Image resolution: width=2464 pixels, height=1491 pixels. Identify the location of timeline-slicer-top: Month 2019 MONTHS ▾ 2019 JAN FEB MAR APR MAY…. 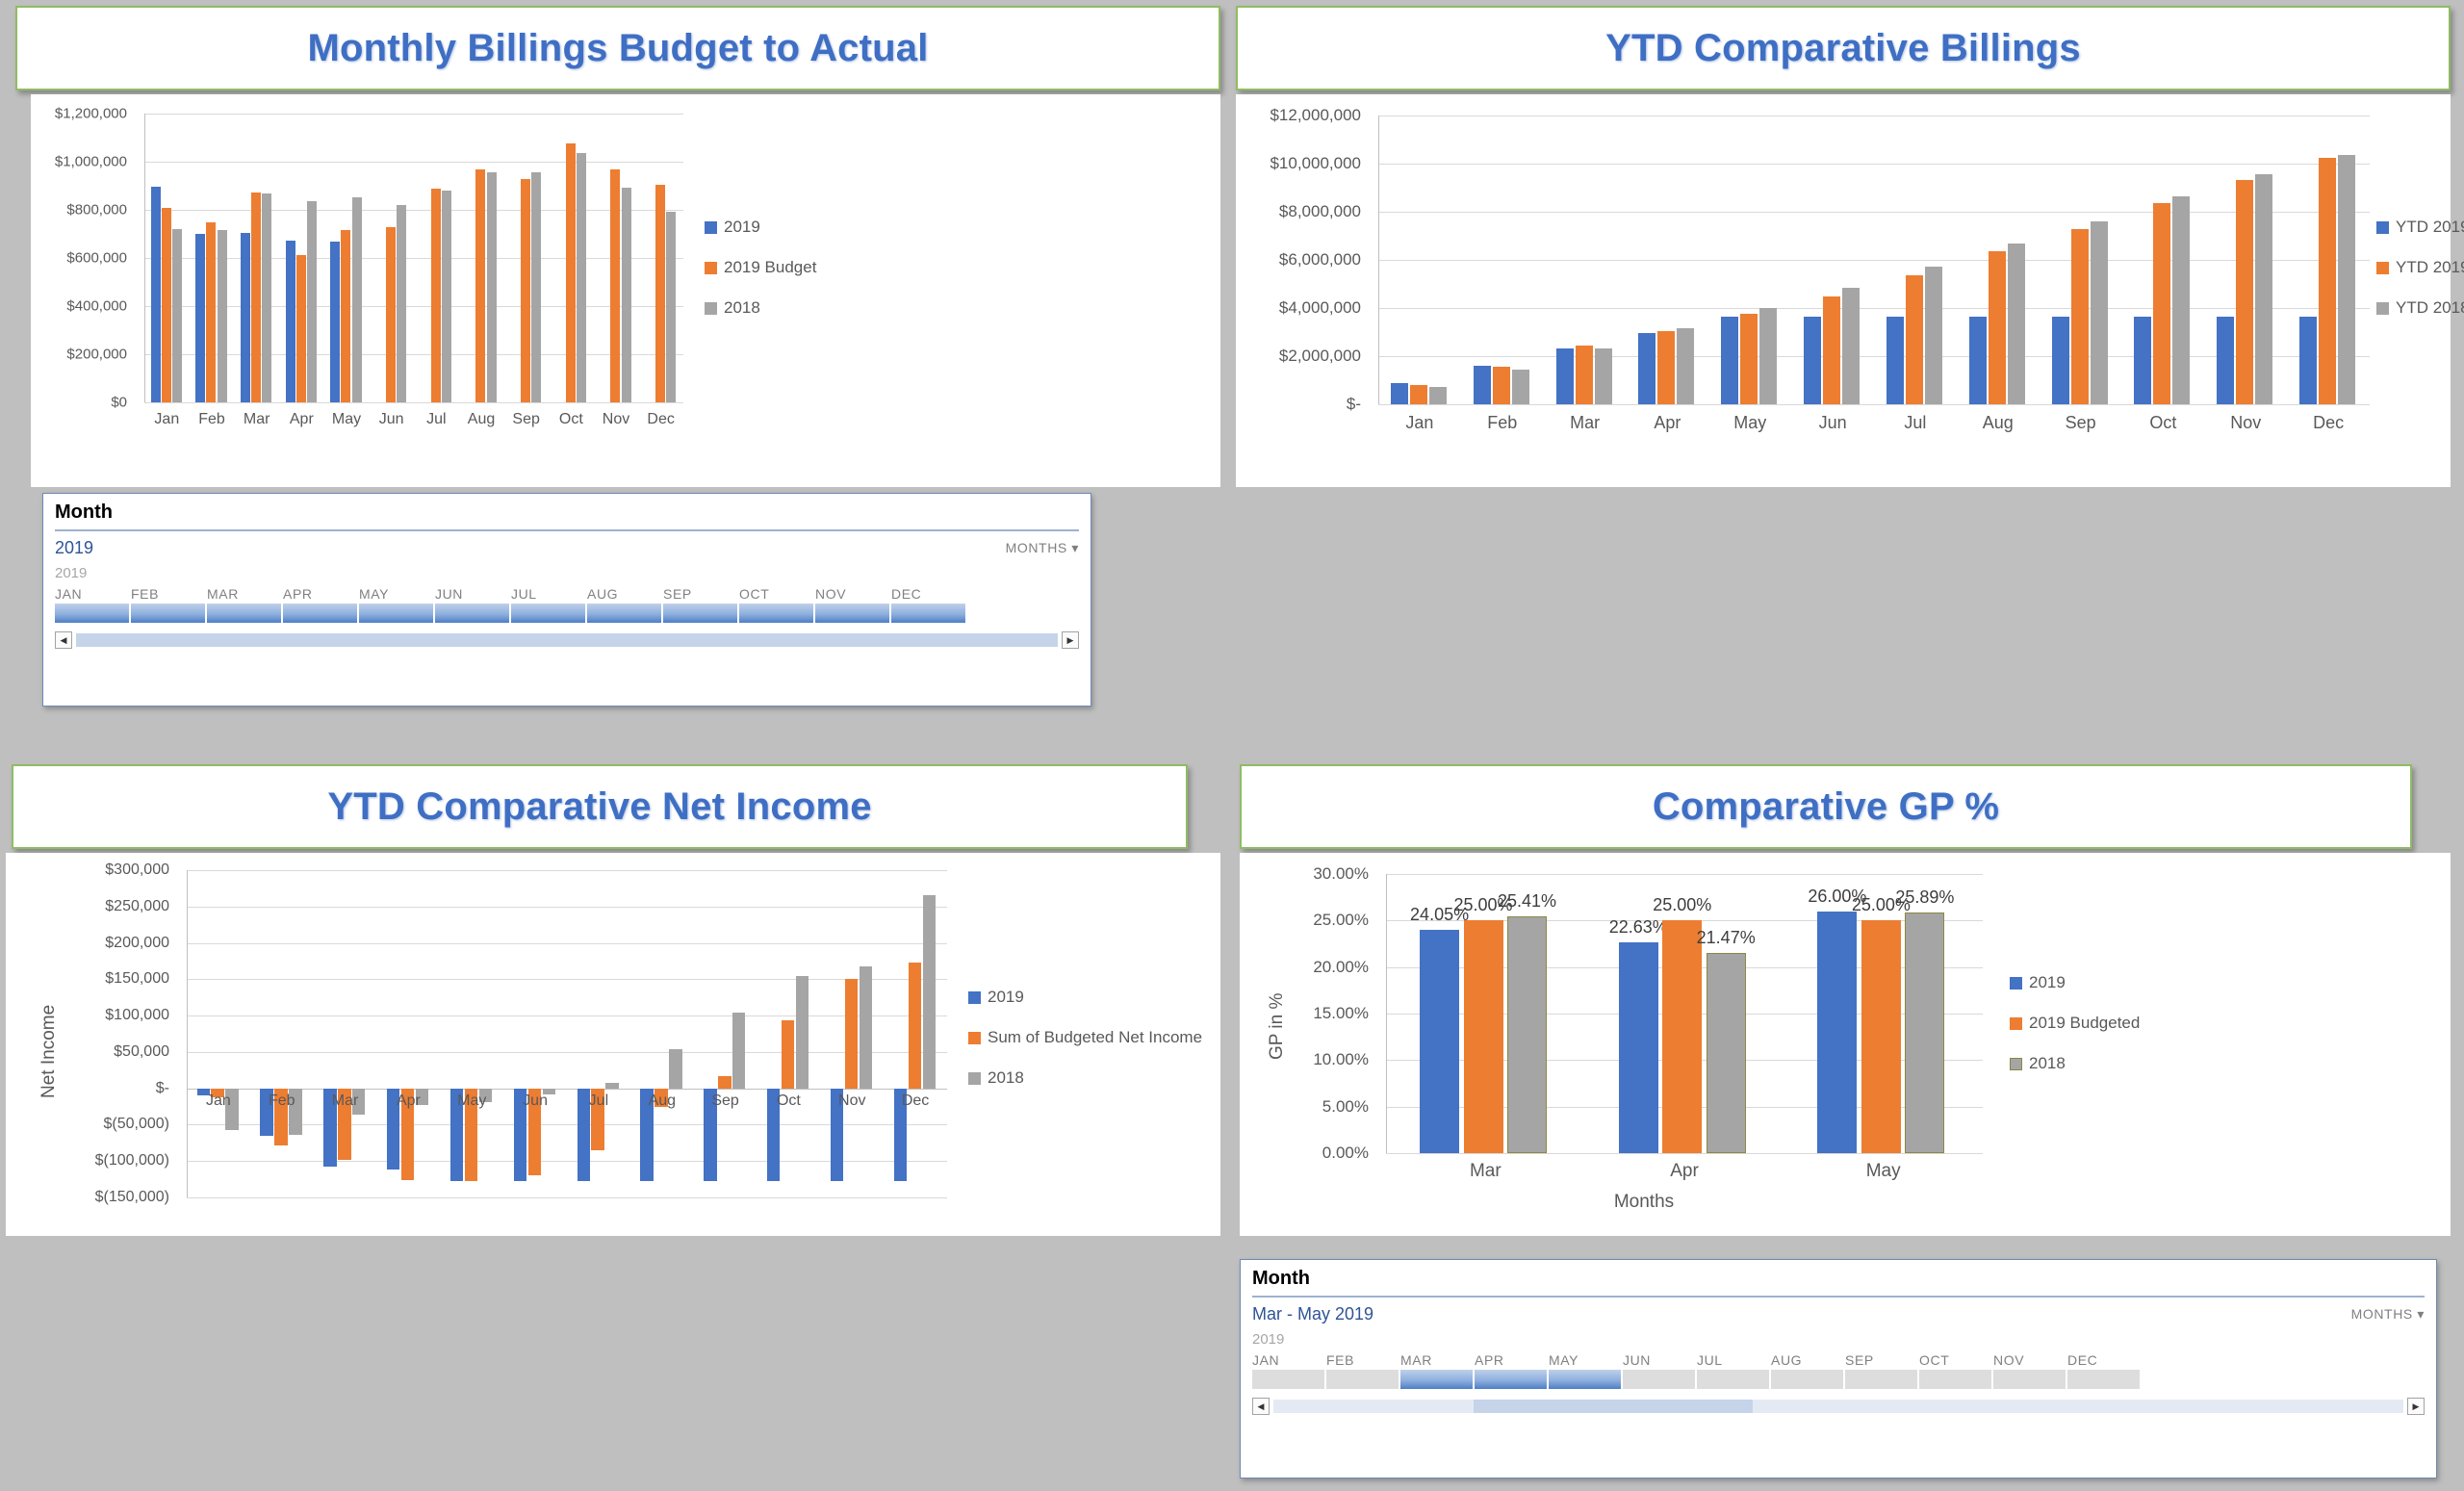
(566, 600).